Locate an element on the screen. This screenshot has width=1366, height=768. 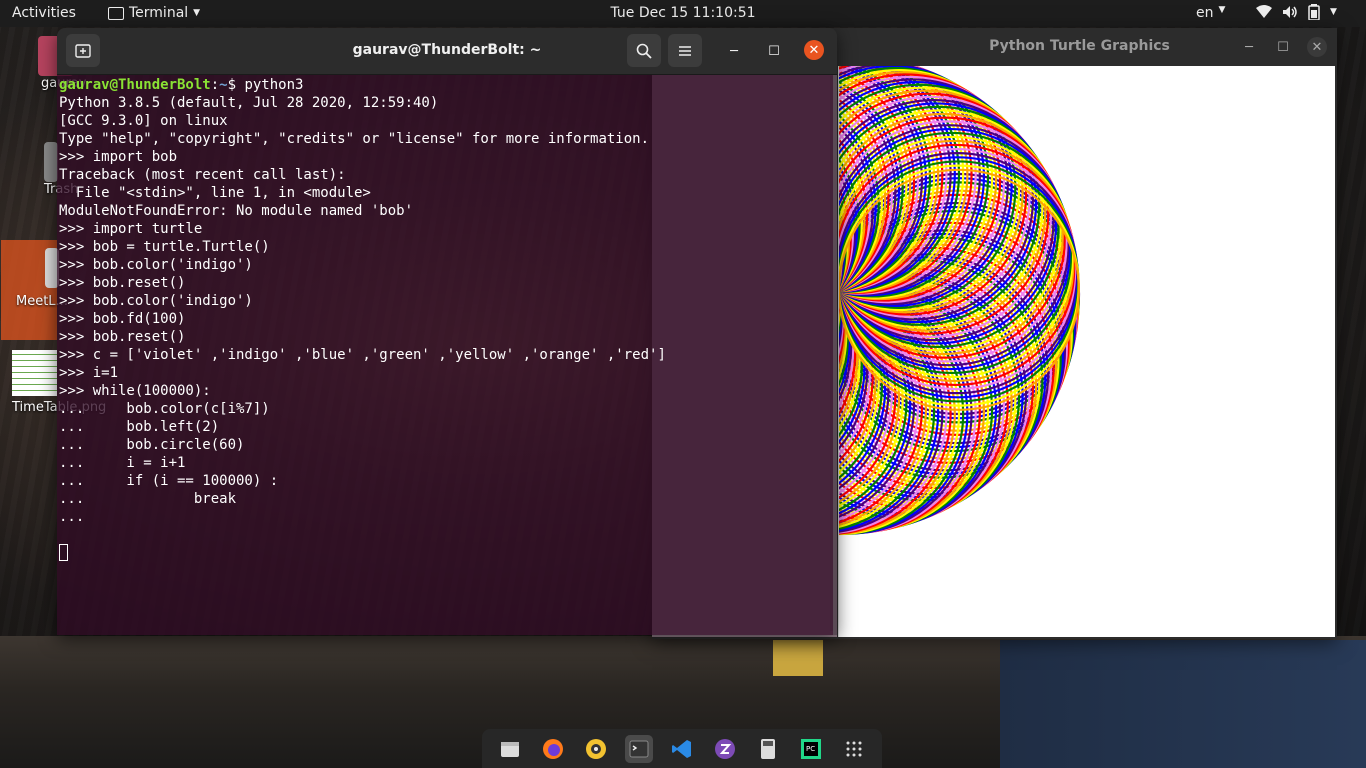
terminal-line: >>> import bob is located at coordinates (118, 157).